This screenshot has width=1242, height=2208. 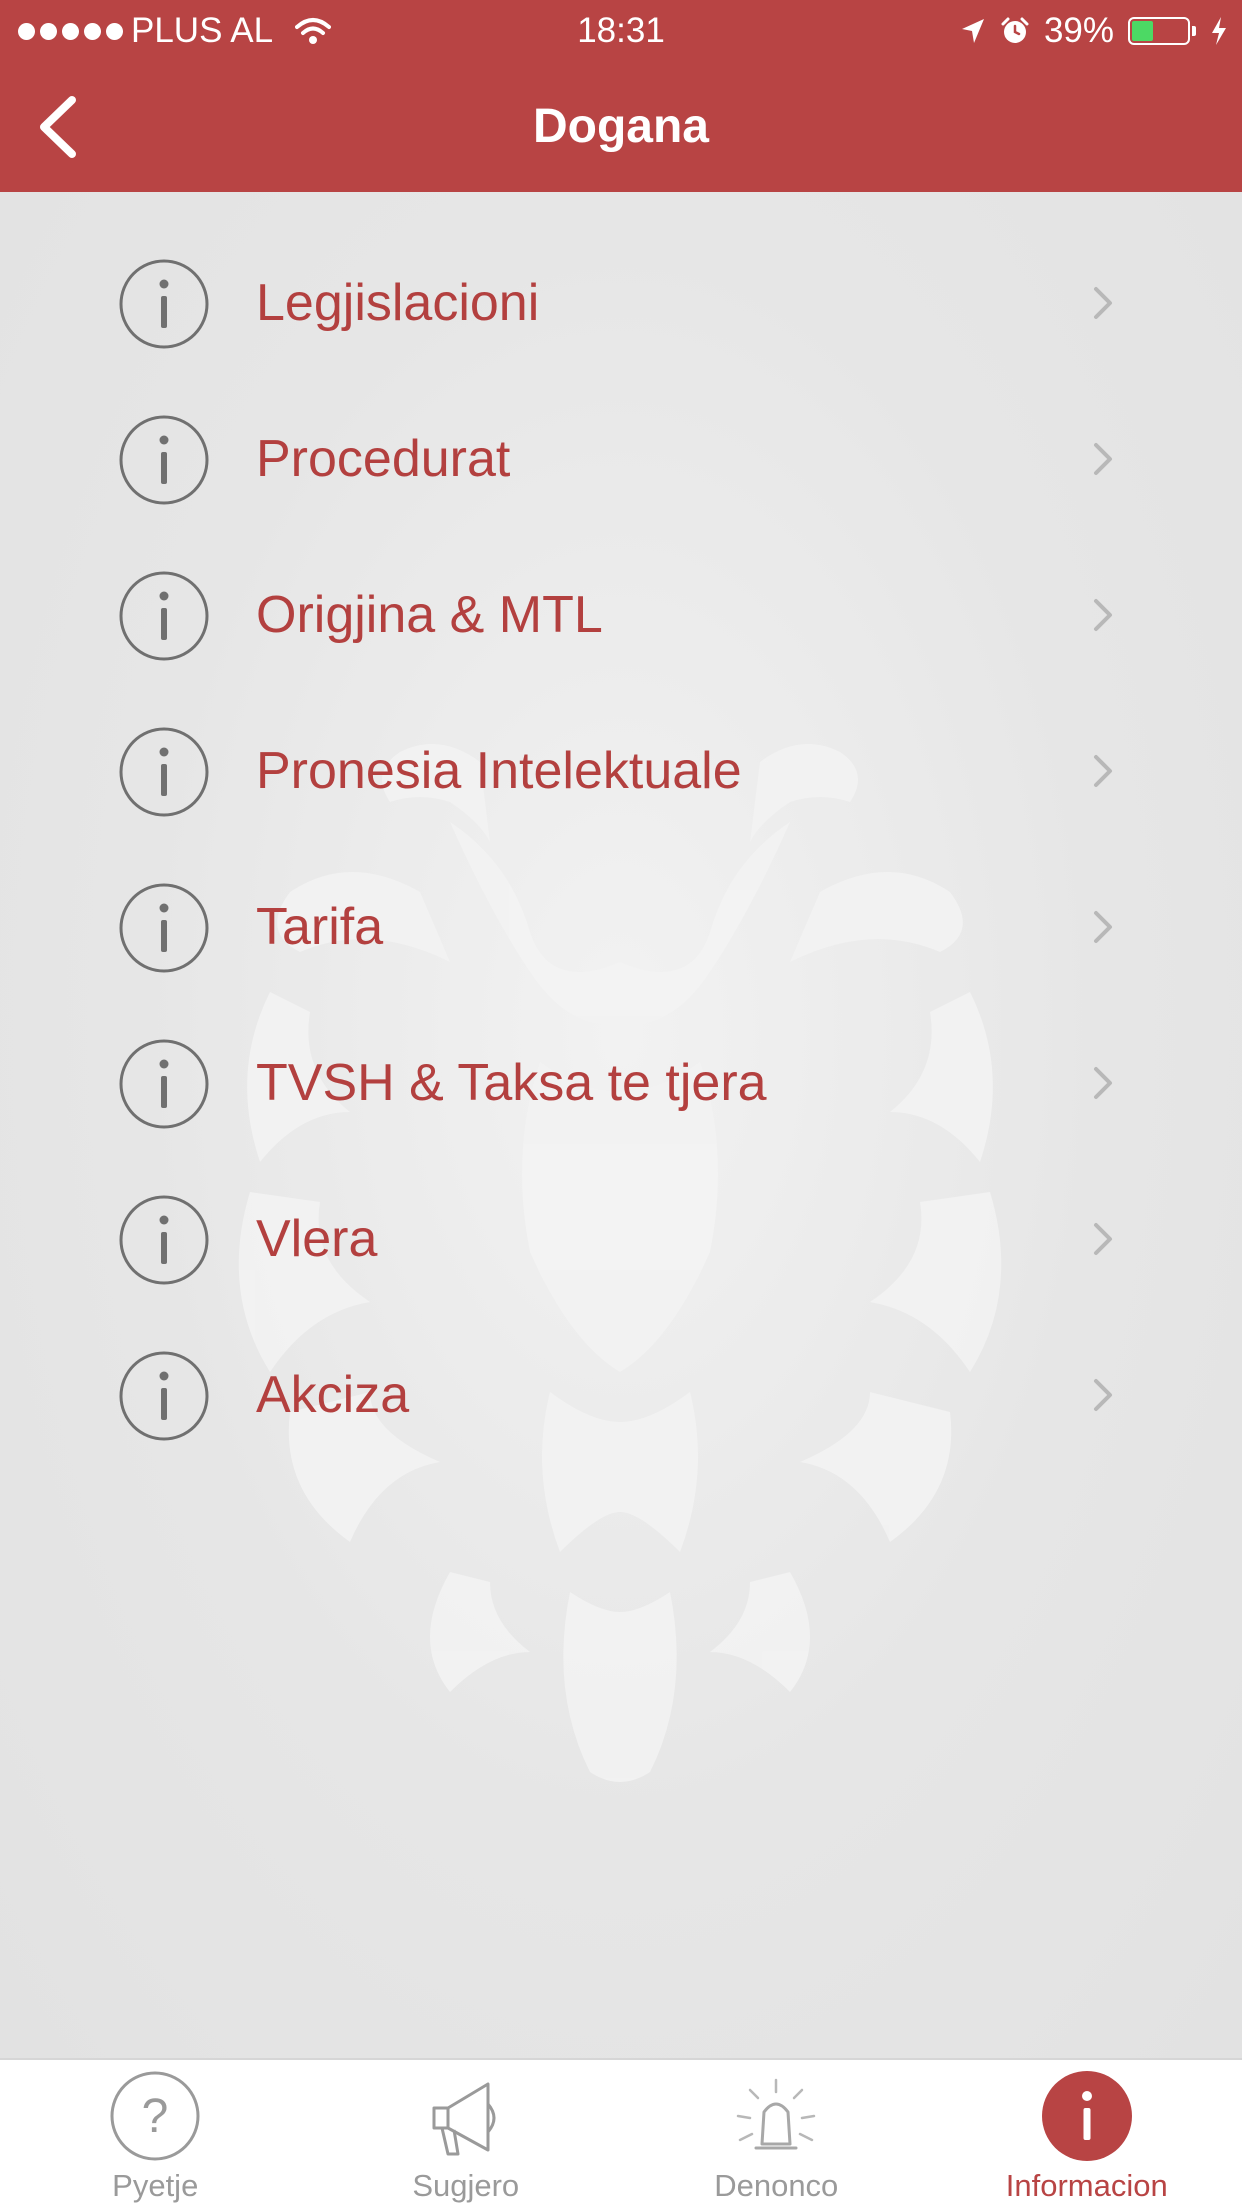 I want to click on tab-pyetje: ? Pyetje, so click(x=155, y=2134).